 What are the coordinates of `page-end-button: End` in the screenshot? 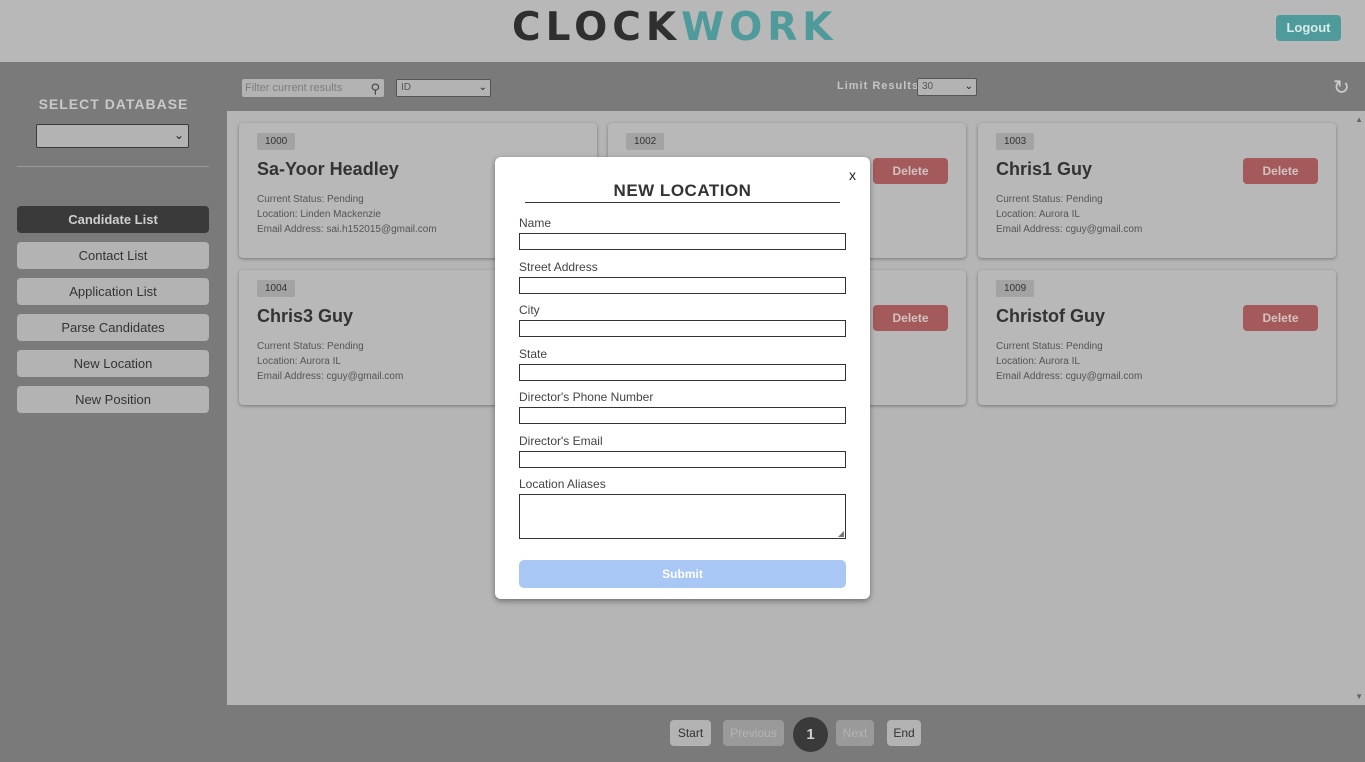 It's located at (904, 733).